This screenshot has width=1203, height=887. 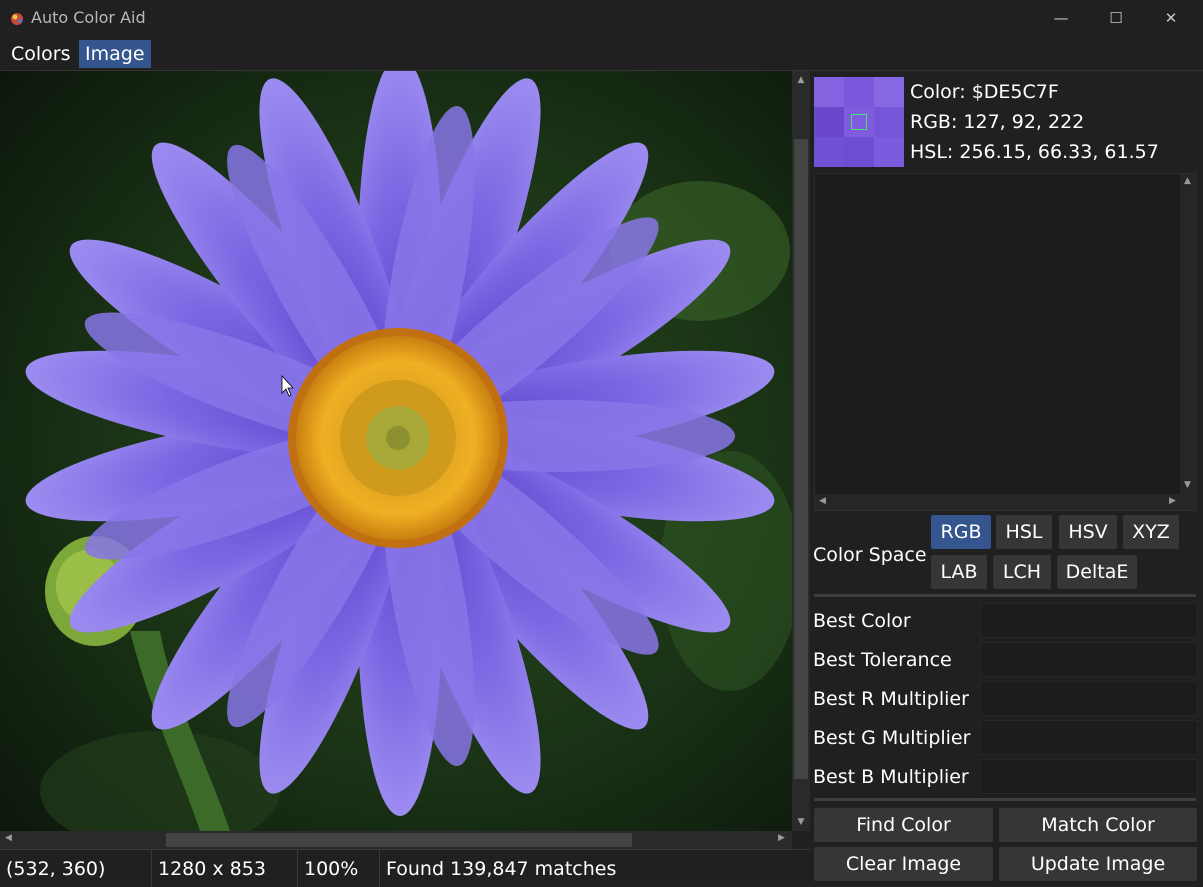 What do you see at coordinates (997, 122) in the screenshot?
I see `color-rgb-label: RGB: 127, 92, 222` at bounding box center [997, 122].